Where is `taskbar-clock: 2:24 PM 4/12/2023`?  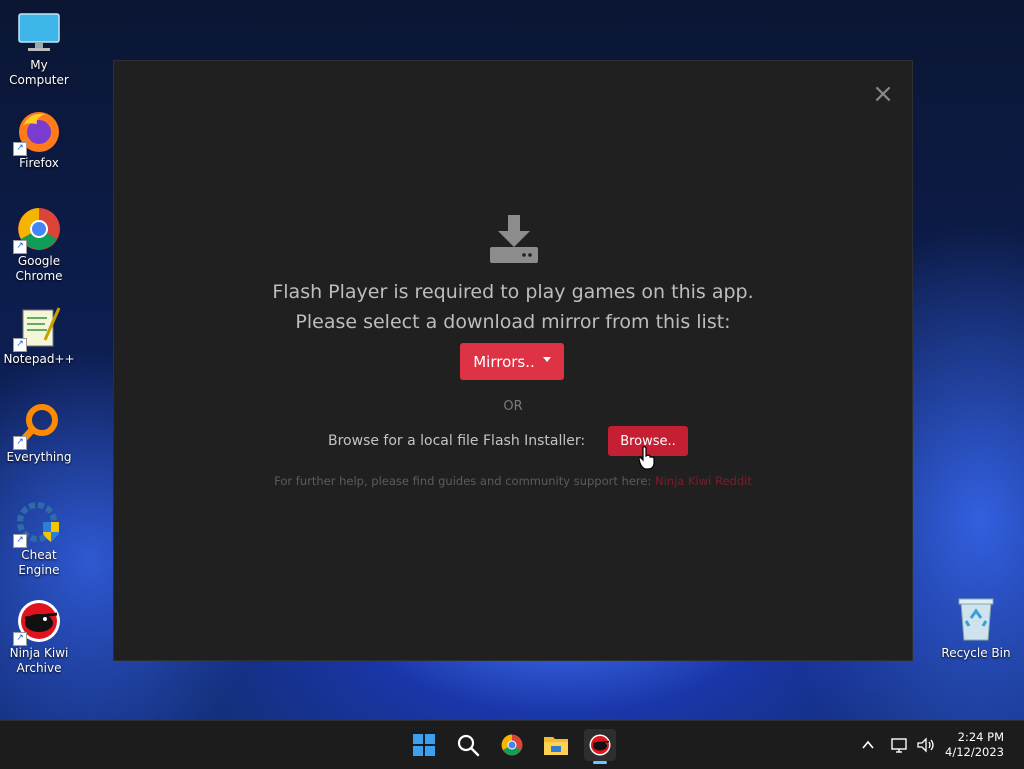 taskbar-clock: 2:24 PM 4/12/2023 is located at coordinates (974, 745).